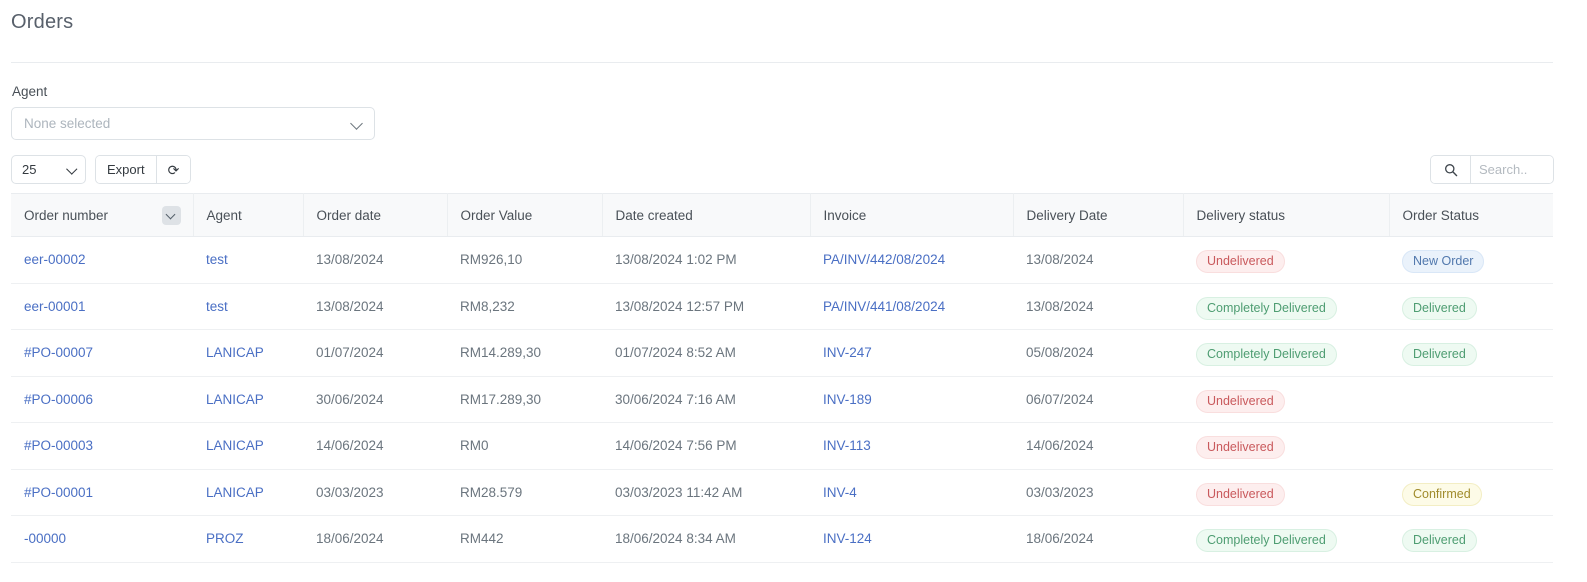 The image size is (1587, 582). What do you see at coordinates (45, 538) in the screenshot?
I see `order-number-link: -00000` at bounding box center [45, 538].